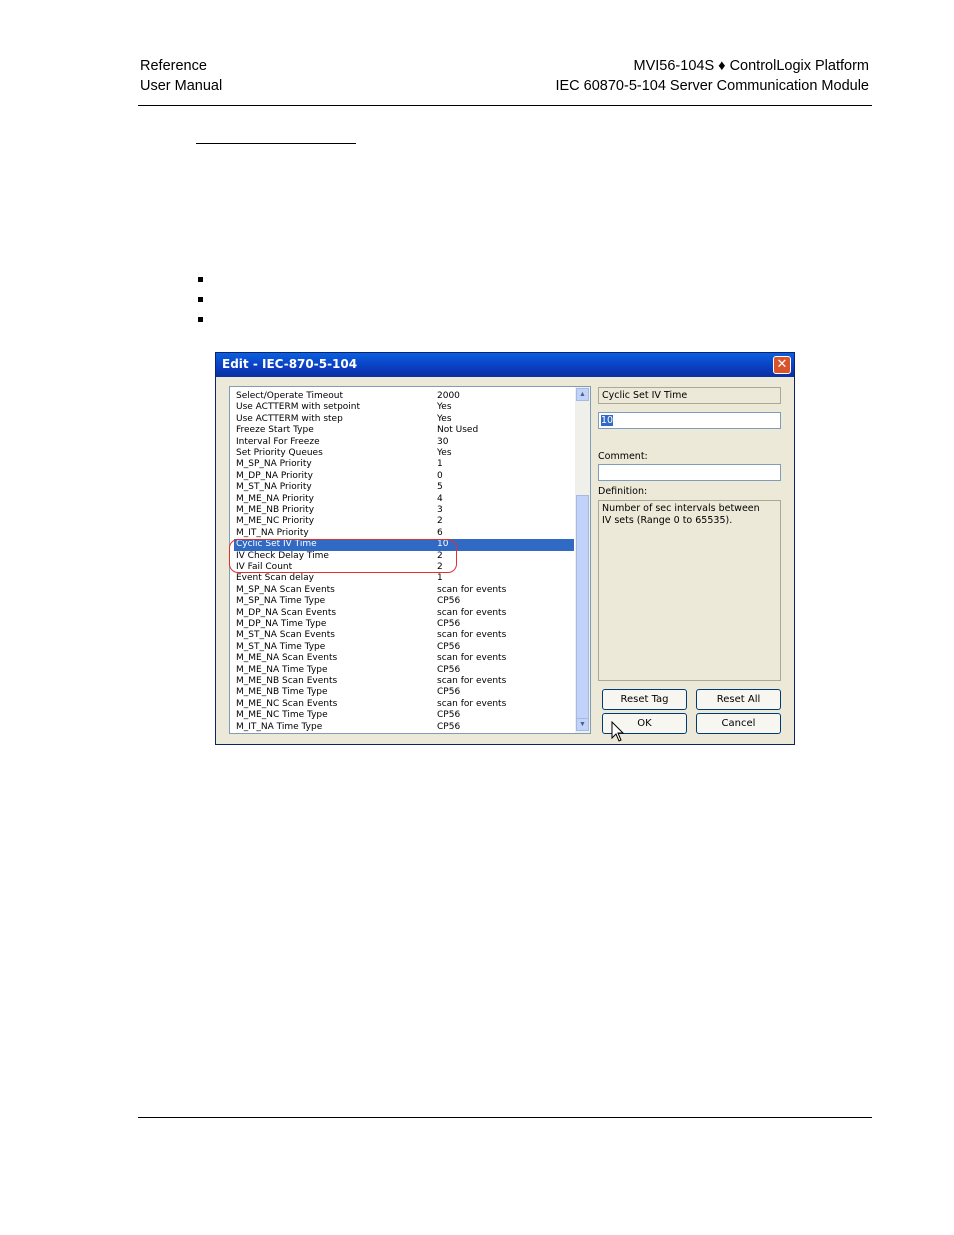 The image size is (954, 1235). What do you see at coordinates (343, 556) in the screenshot?
I see `highlight-oval` at bounding box center [343, 556].